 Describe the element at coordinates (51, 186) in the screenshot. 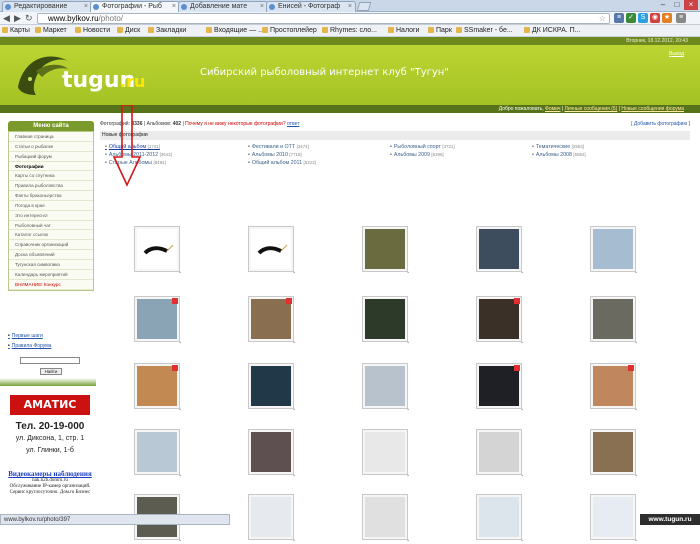

I see `sidebar-menu-item: Правила рыболовства` at that location.